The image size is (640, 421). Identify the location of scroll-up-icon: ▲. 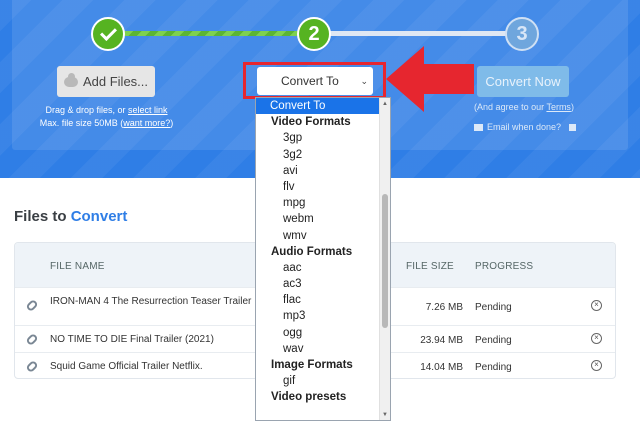
(385, 104).